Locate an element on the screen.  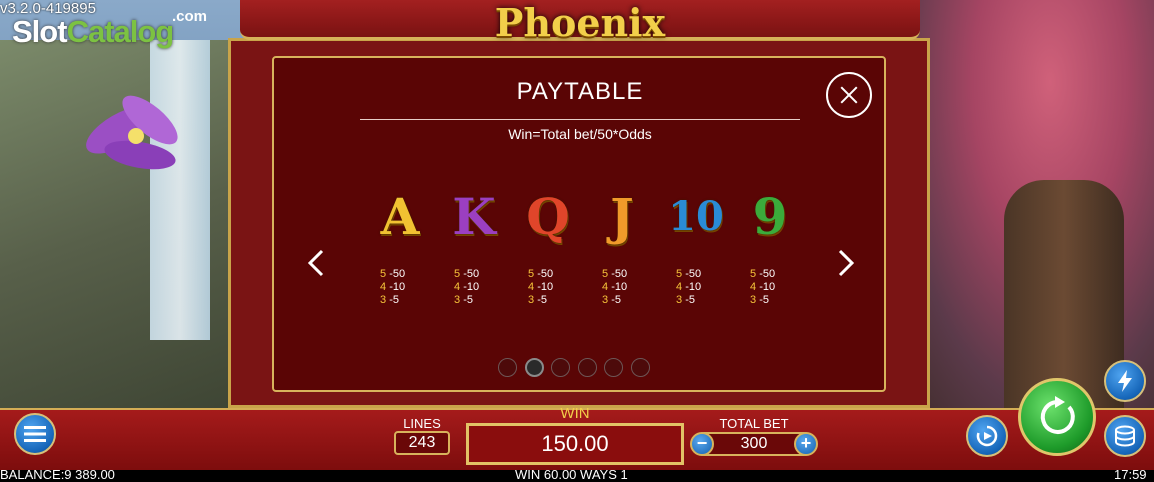
symbol-10: 10 is located at coordinates (696, 216).